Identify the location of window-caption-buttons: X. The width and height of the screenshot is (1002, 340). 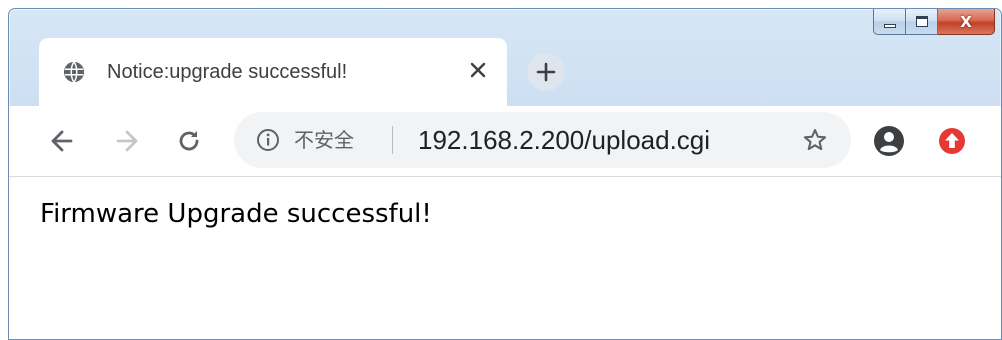
(934, 22).